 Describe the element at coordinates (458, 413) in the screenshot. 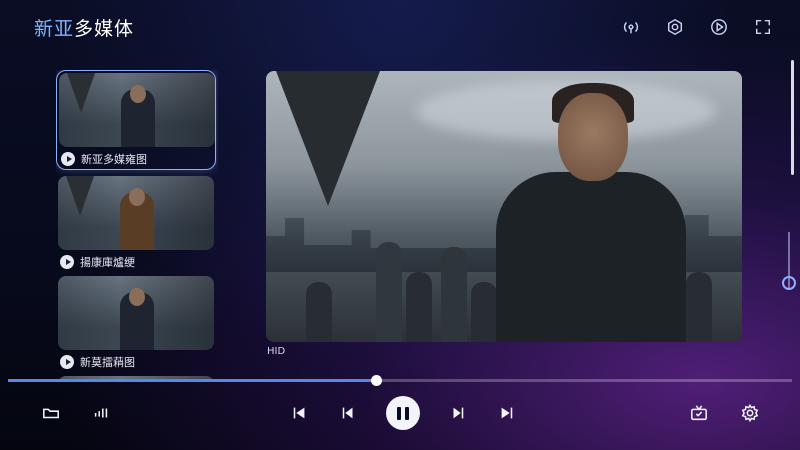

I see `skip-forward-icon` at that location.